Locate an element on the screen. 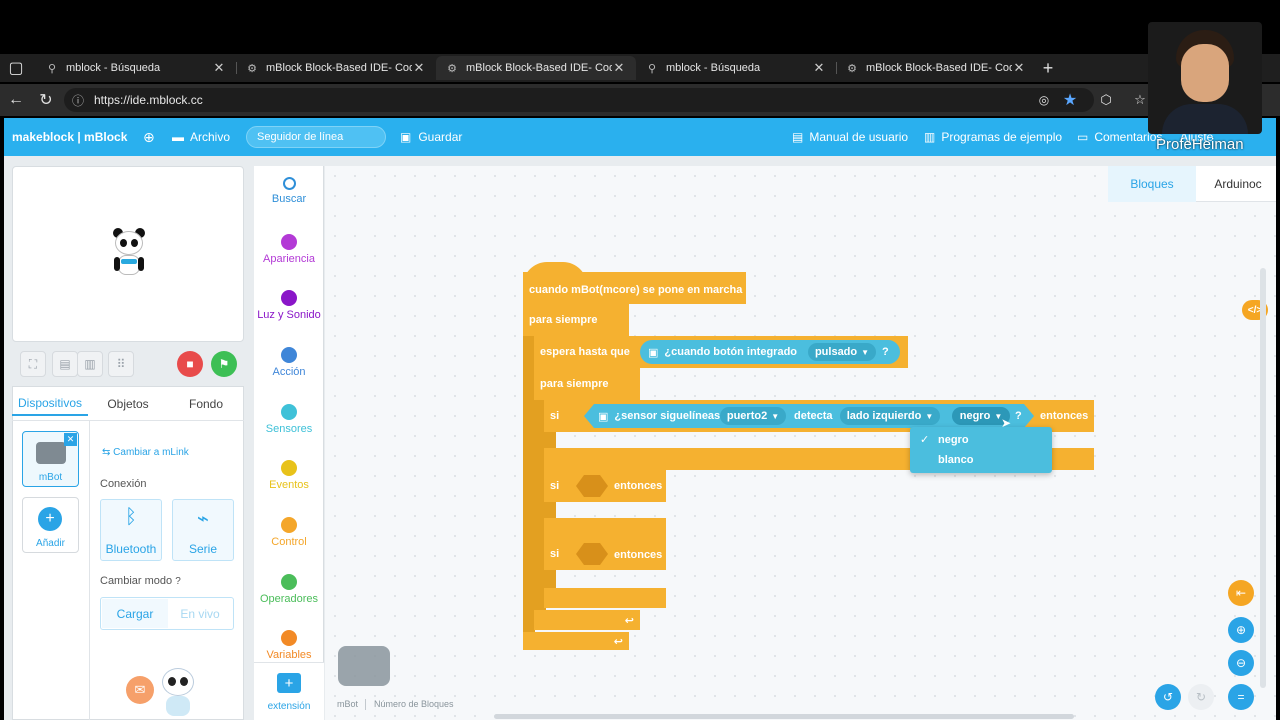  site-info-icon: ⓘ is located at coordinates (78, 100).